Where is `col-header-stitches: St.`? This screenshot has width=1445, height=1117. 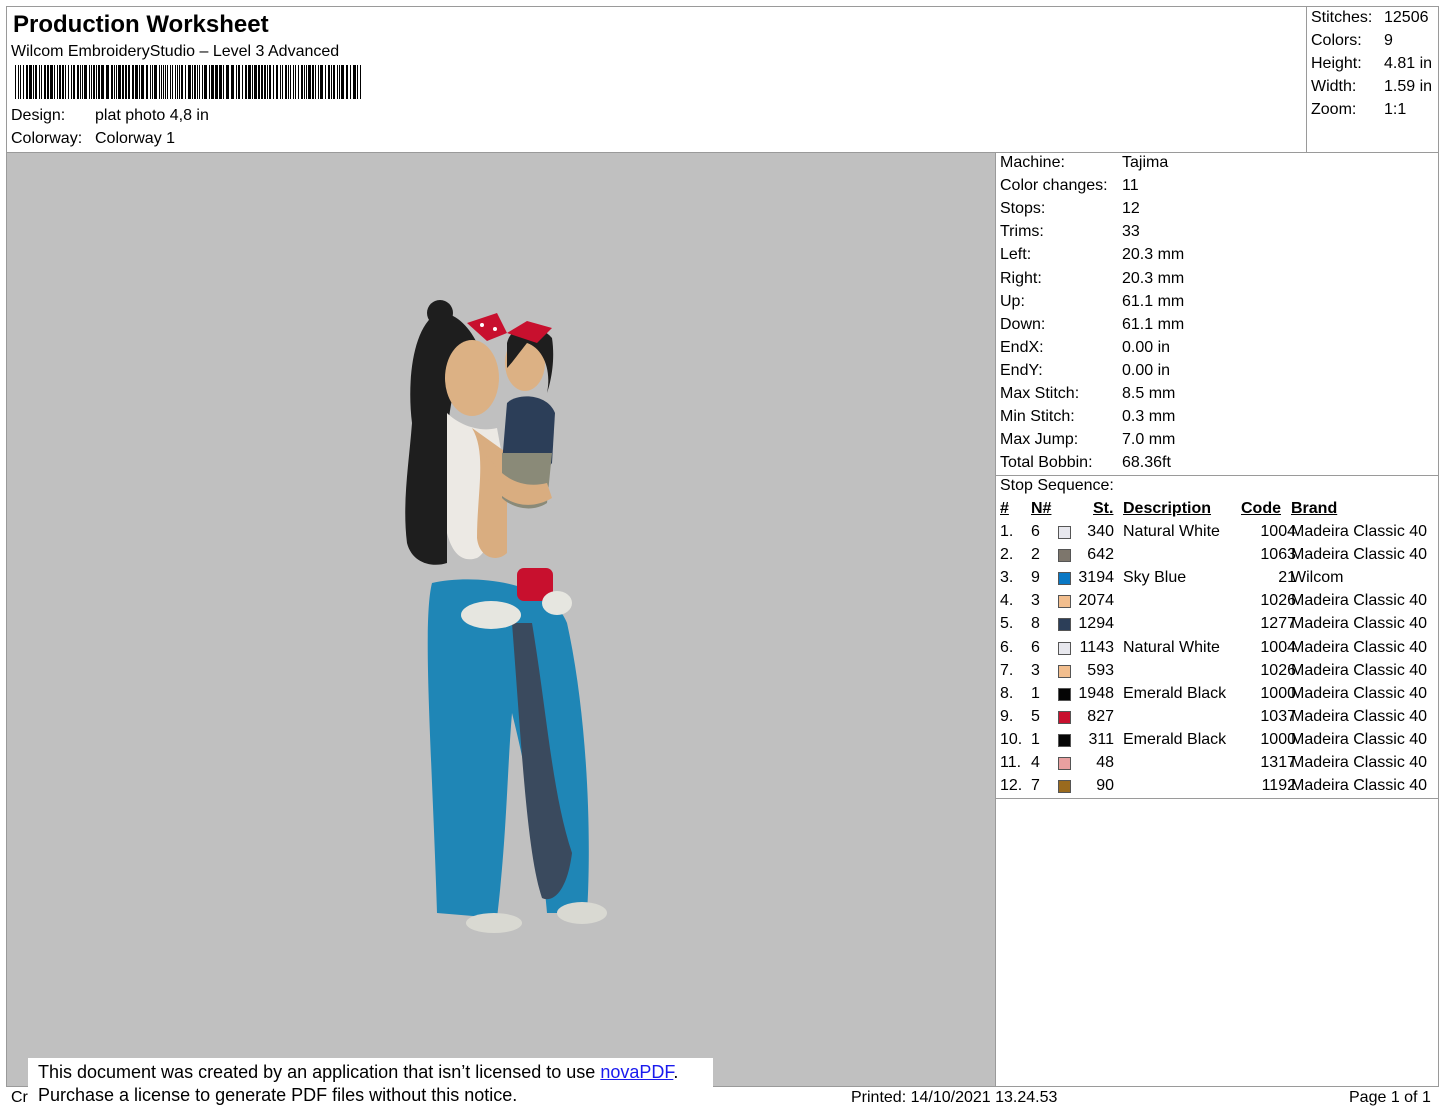
col-header-stitches: St. is located at coordinates (1103, 508).